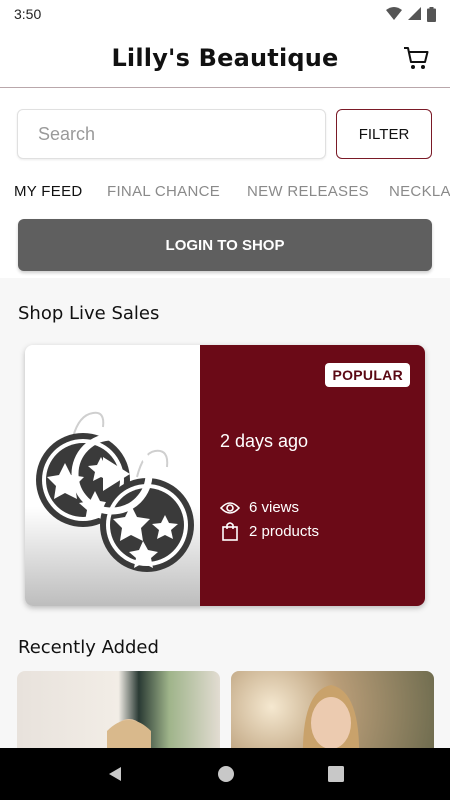 This screenshot has height=800, width=450. I want to click on tab-new-releases: NEW RELEASES, so click(308, 191).